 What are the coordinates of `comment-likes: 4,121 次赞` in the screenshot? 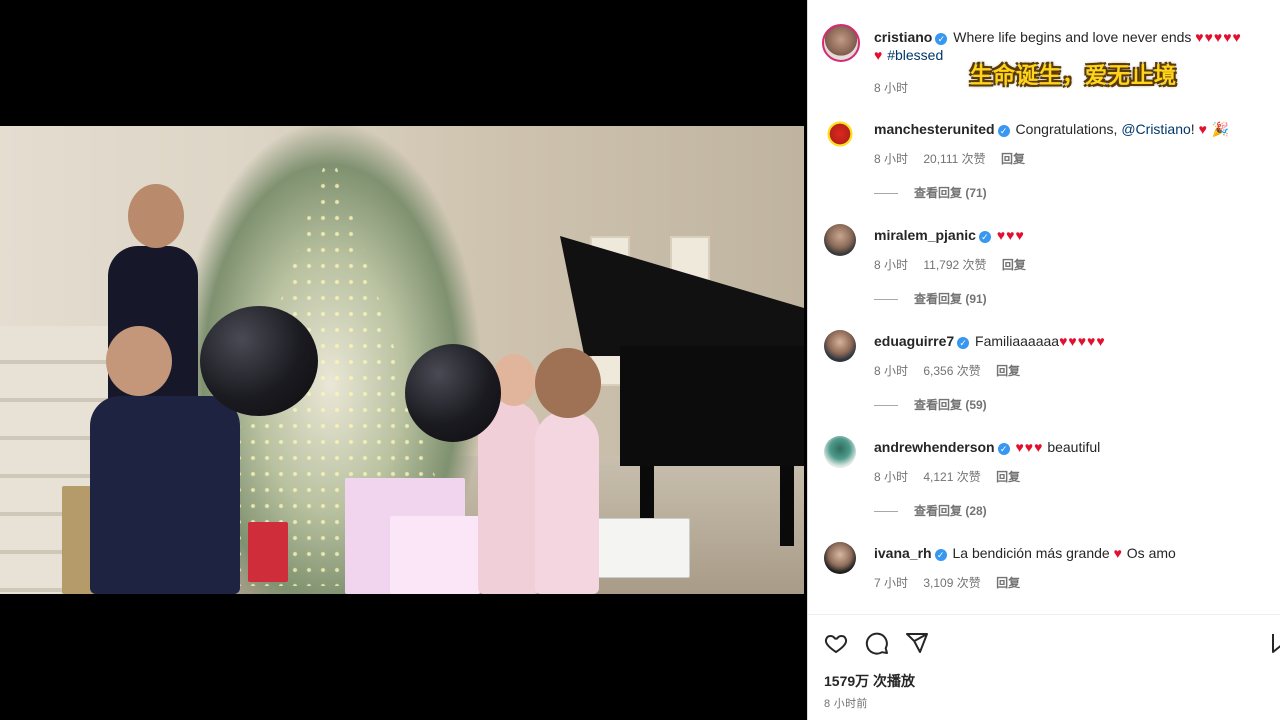 It's located at (951, 477).